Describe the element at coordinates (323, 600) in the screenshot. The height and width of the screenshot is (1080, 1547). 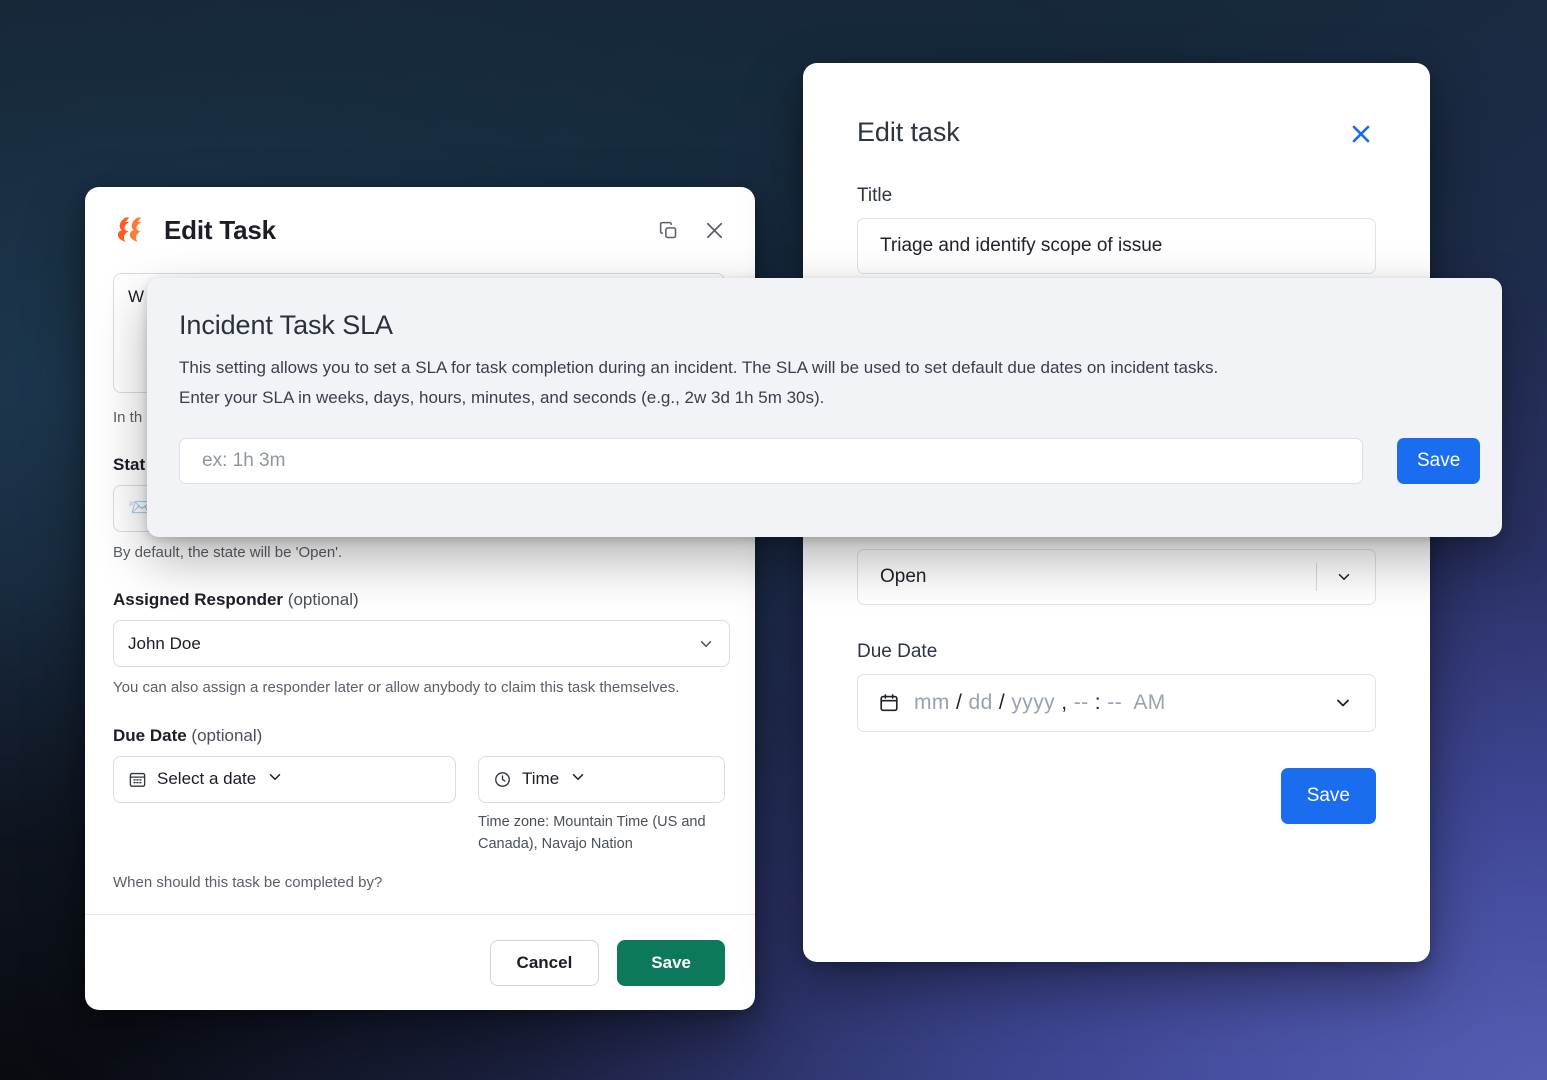
I see `assigned-responder-optional-text: (optional)` at that location.